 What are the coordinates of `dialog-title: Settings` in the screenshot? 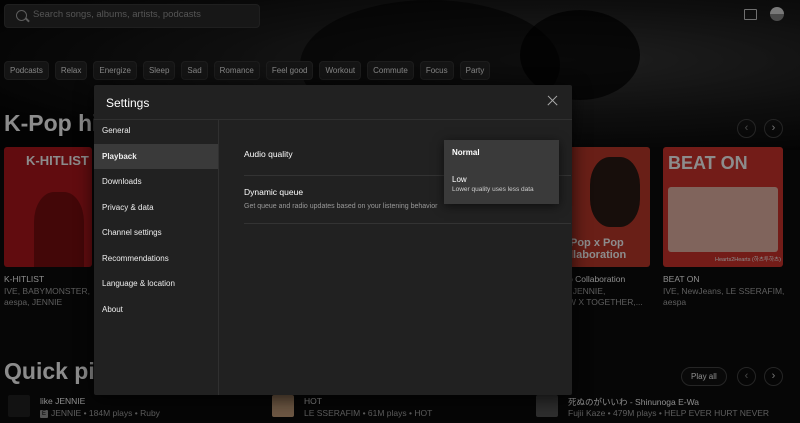 It's located at (128, 103).